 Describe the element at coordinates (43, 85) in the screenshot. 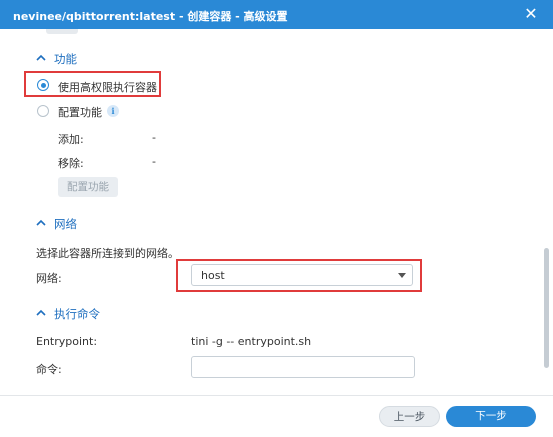

I see `privileged-radio` at that location.